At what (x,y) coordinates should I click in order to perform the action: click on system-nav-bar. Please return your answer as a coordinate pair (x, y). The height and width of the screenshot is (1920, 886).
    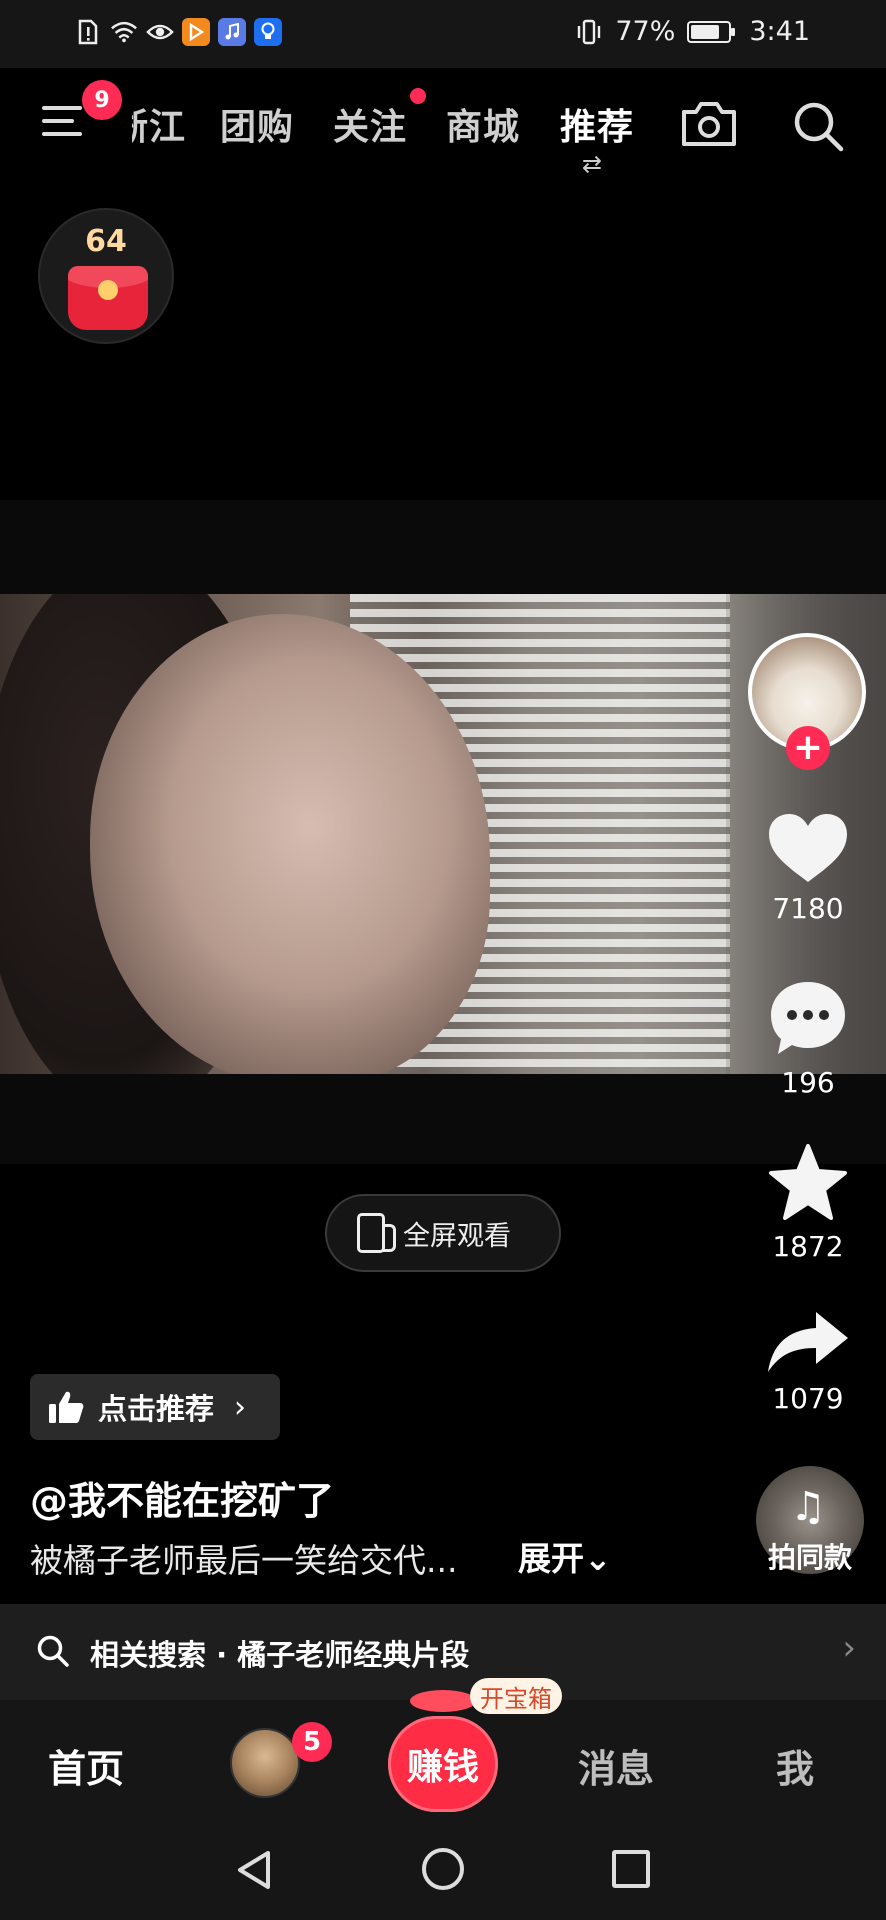
    Looking at the image, I should click on (443, 1874).